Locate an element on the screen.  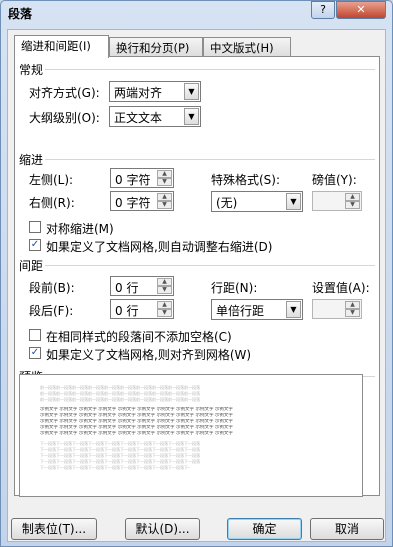
alignment-label: 对齐方式(G): is located at coordinates (64, 93).